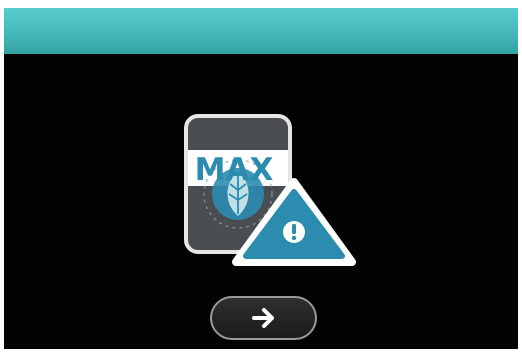 This screenshot has width=522, height=353. What do you see at coordinates (234, 170) in the screenshot?
I see `max-label: MAX` at bounding box center [234, 170].